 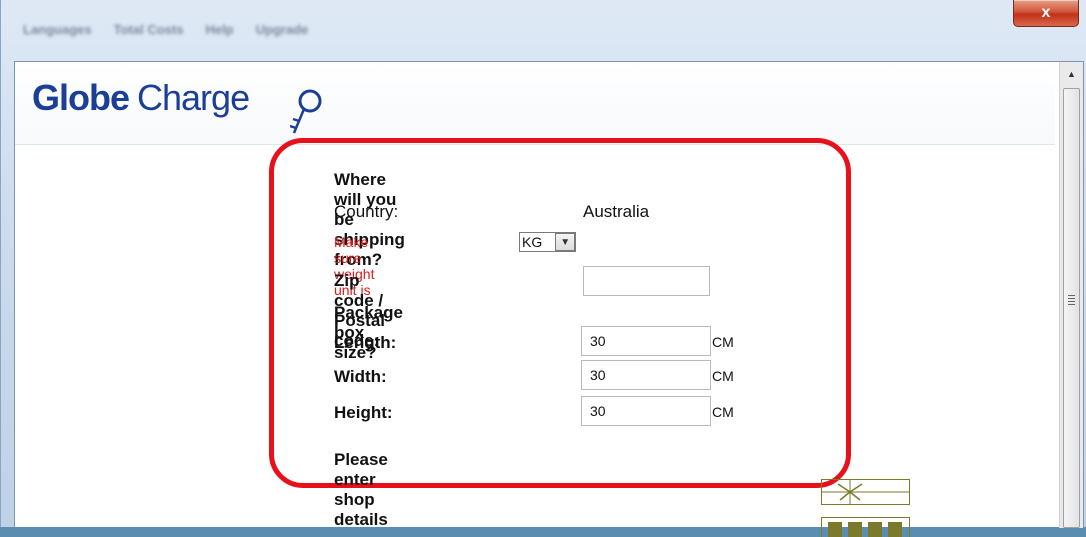 What do you see at coordinates (1071, 74) in the screenshot?
I see `scroll-up-arrow-icon: ▲` at bounding box center [1071, 74].